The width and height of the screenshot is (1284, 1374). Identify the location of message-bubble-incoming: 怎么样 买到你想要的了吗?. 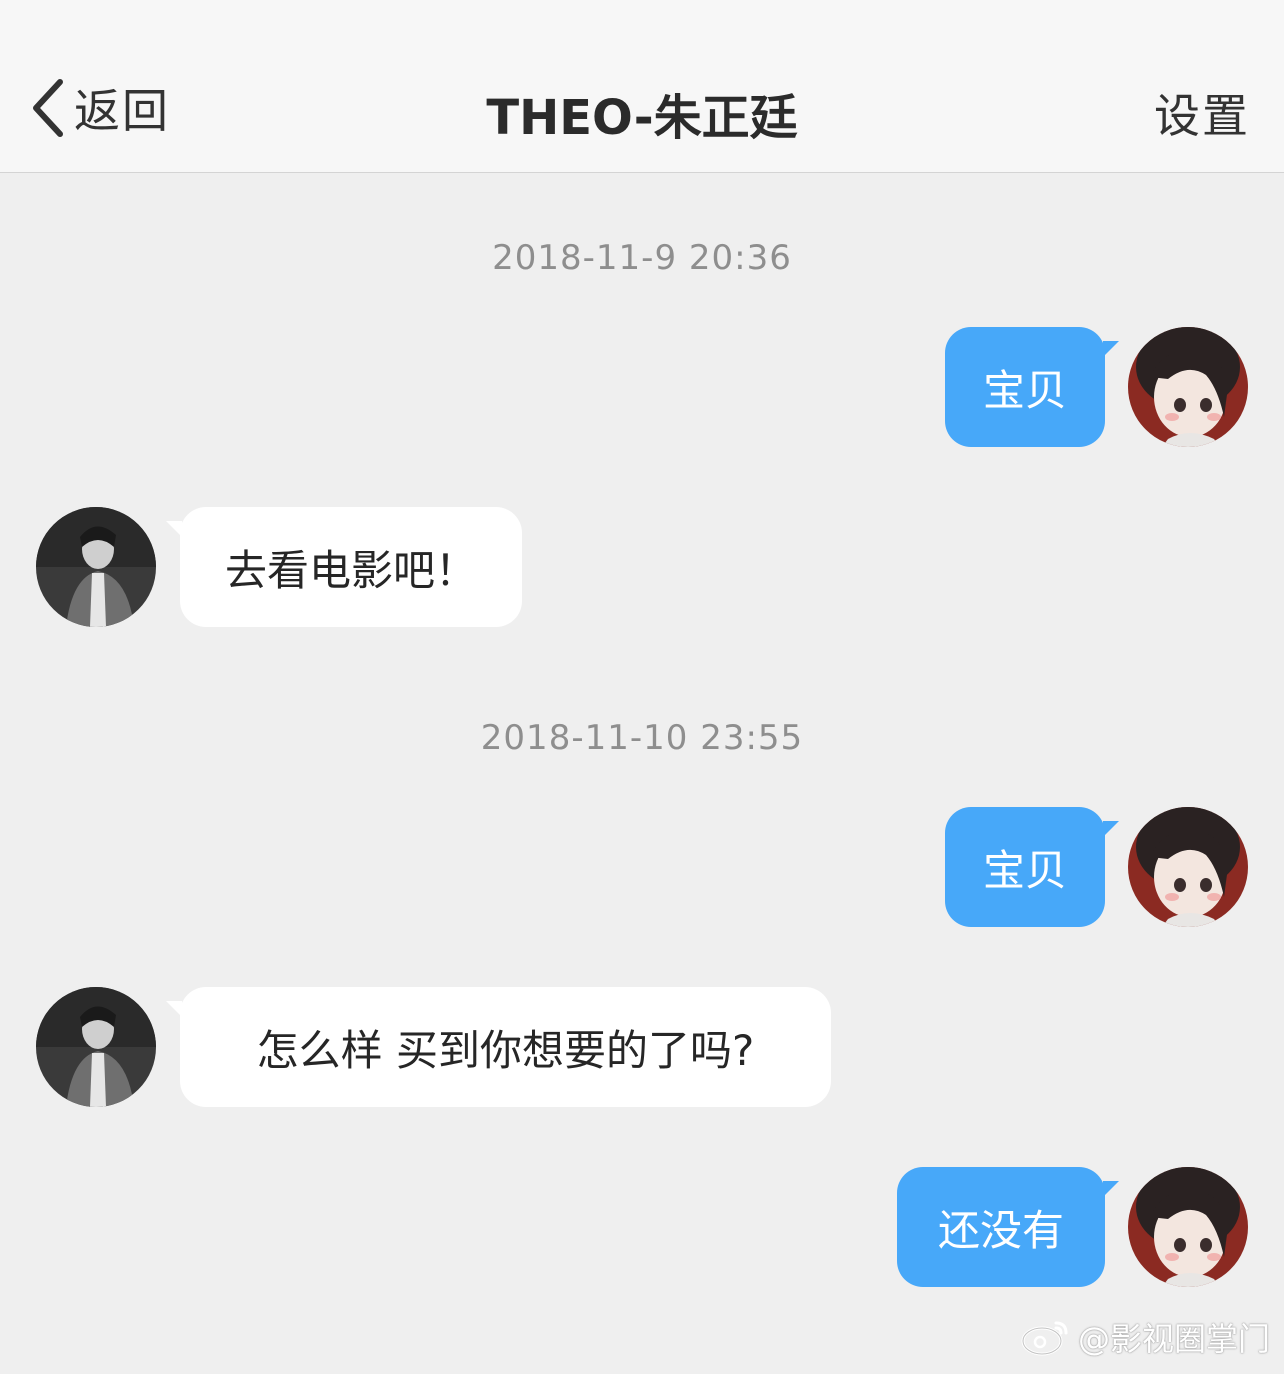
(505, 1047).